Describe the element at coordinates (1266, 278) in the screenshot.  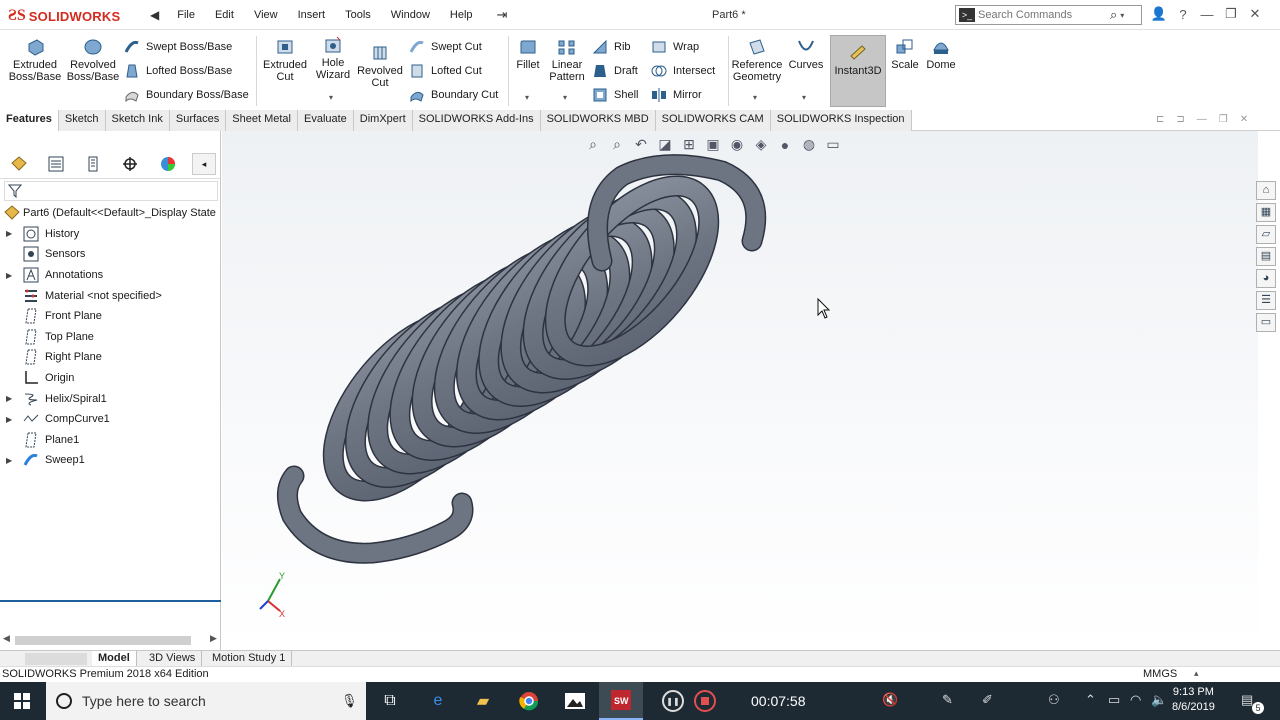
I see `appearances-icon: ◕` at that location.